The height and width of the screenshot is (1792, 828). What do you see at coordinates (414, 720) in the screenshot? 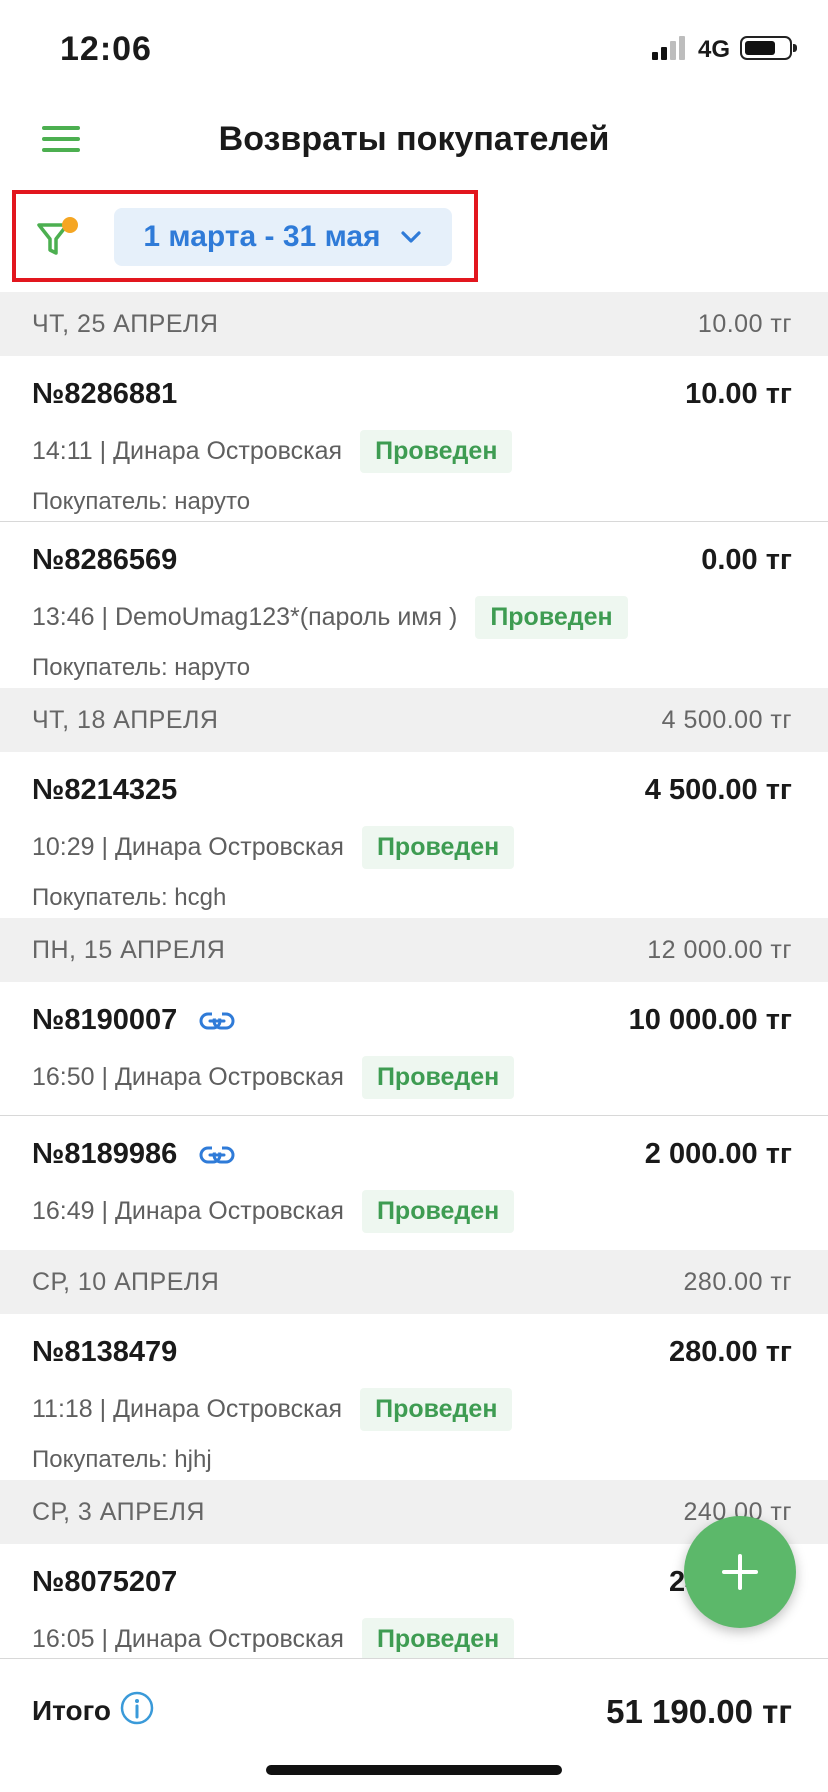
I see `day-header: ЧТ, 18 АПРЕЛЯ 4 500.00 тг` at bounding box center [414, 720].